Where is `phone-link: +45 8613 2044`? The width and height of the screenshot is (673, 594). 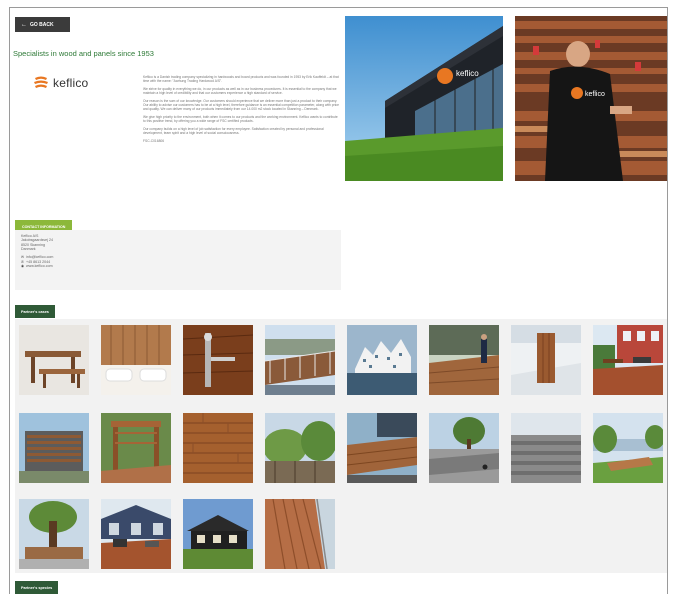 phone-link: +45 8613 2044 is located at coordinates (38, 262).